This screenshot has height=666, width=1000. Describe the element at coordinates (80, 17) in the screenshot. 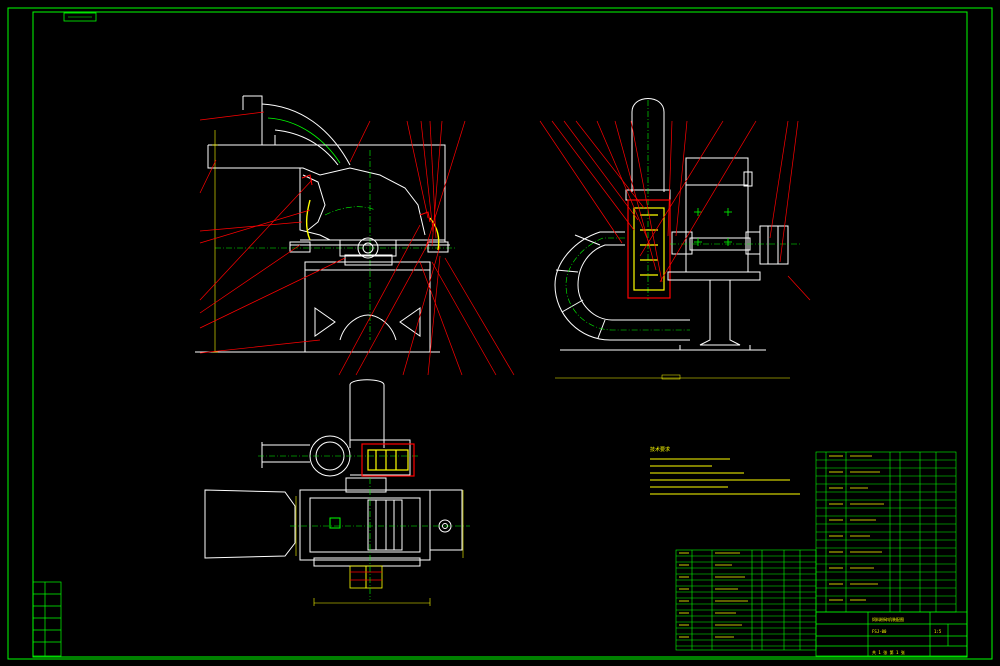

I see `corner-label-box` at that location.